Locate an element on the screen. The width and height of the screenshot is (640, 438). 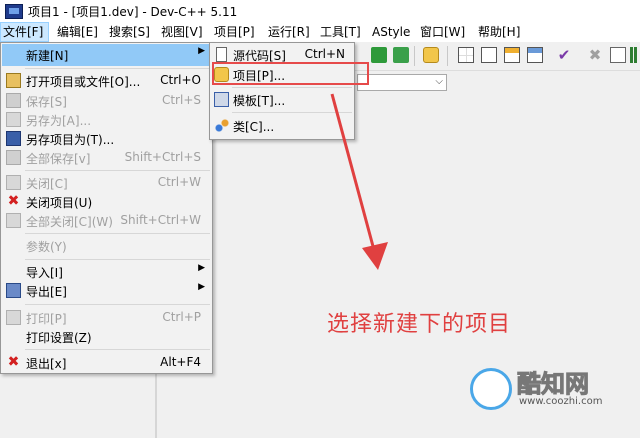
close-all-icon is located at coordinates (13, 220).